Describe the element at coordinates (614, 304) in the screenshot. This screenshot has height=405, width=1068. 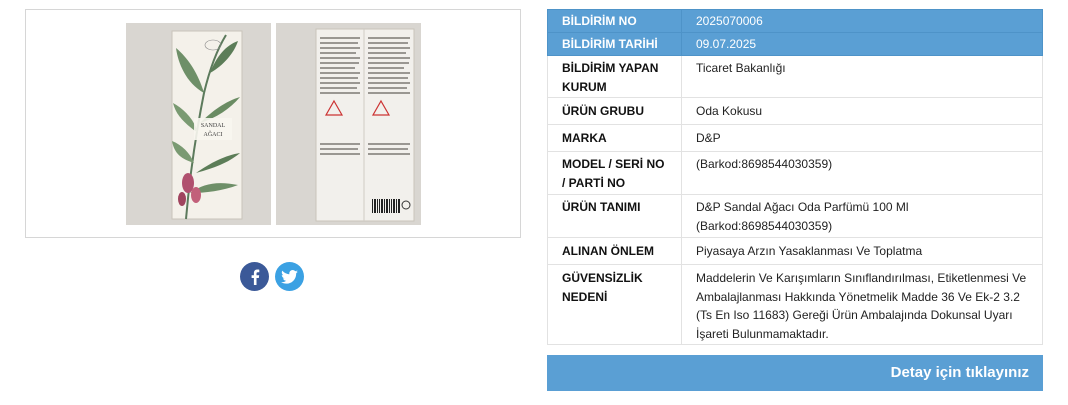
I see `row-label: GÜVENSİZLİK NEDENİ` at that location.